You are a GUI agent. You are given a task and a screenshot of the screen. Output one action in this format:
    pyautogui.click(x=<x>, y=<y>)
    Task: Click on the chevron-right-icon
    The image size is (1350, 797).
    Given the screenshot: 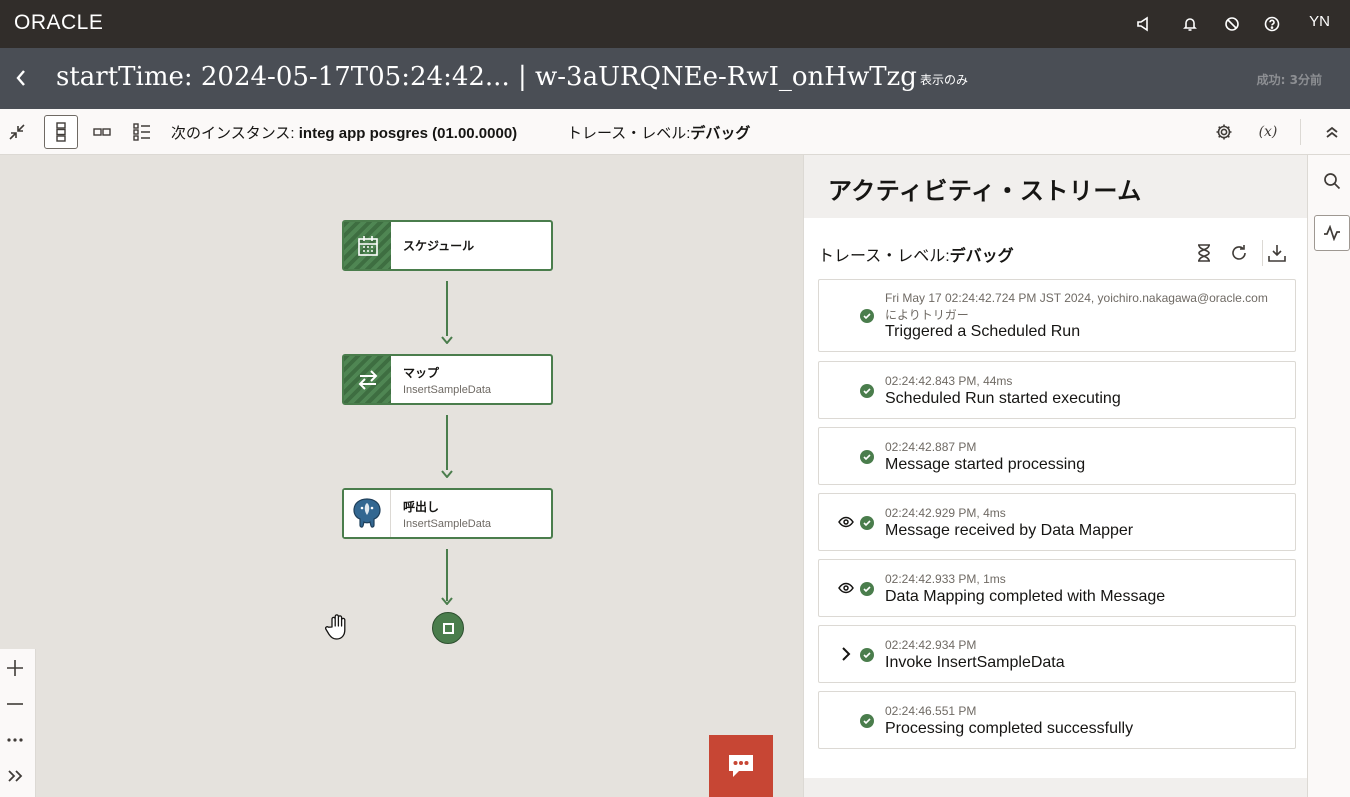 What is the action you would take?
    pyautogui.click(x=846, y=654)
    